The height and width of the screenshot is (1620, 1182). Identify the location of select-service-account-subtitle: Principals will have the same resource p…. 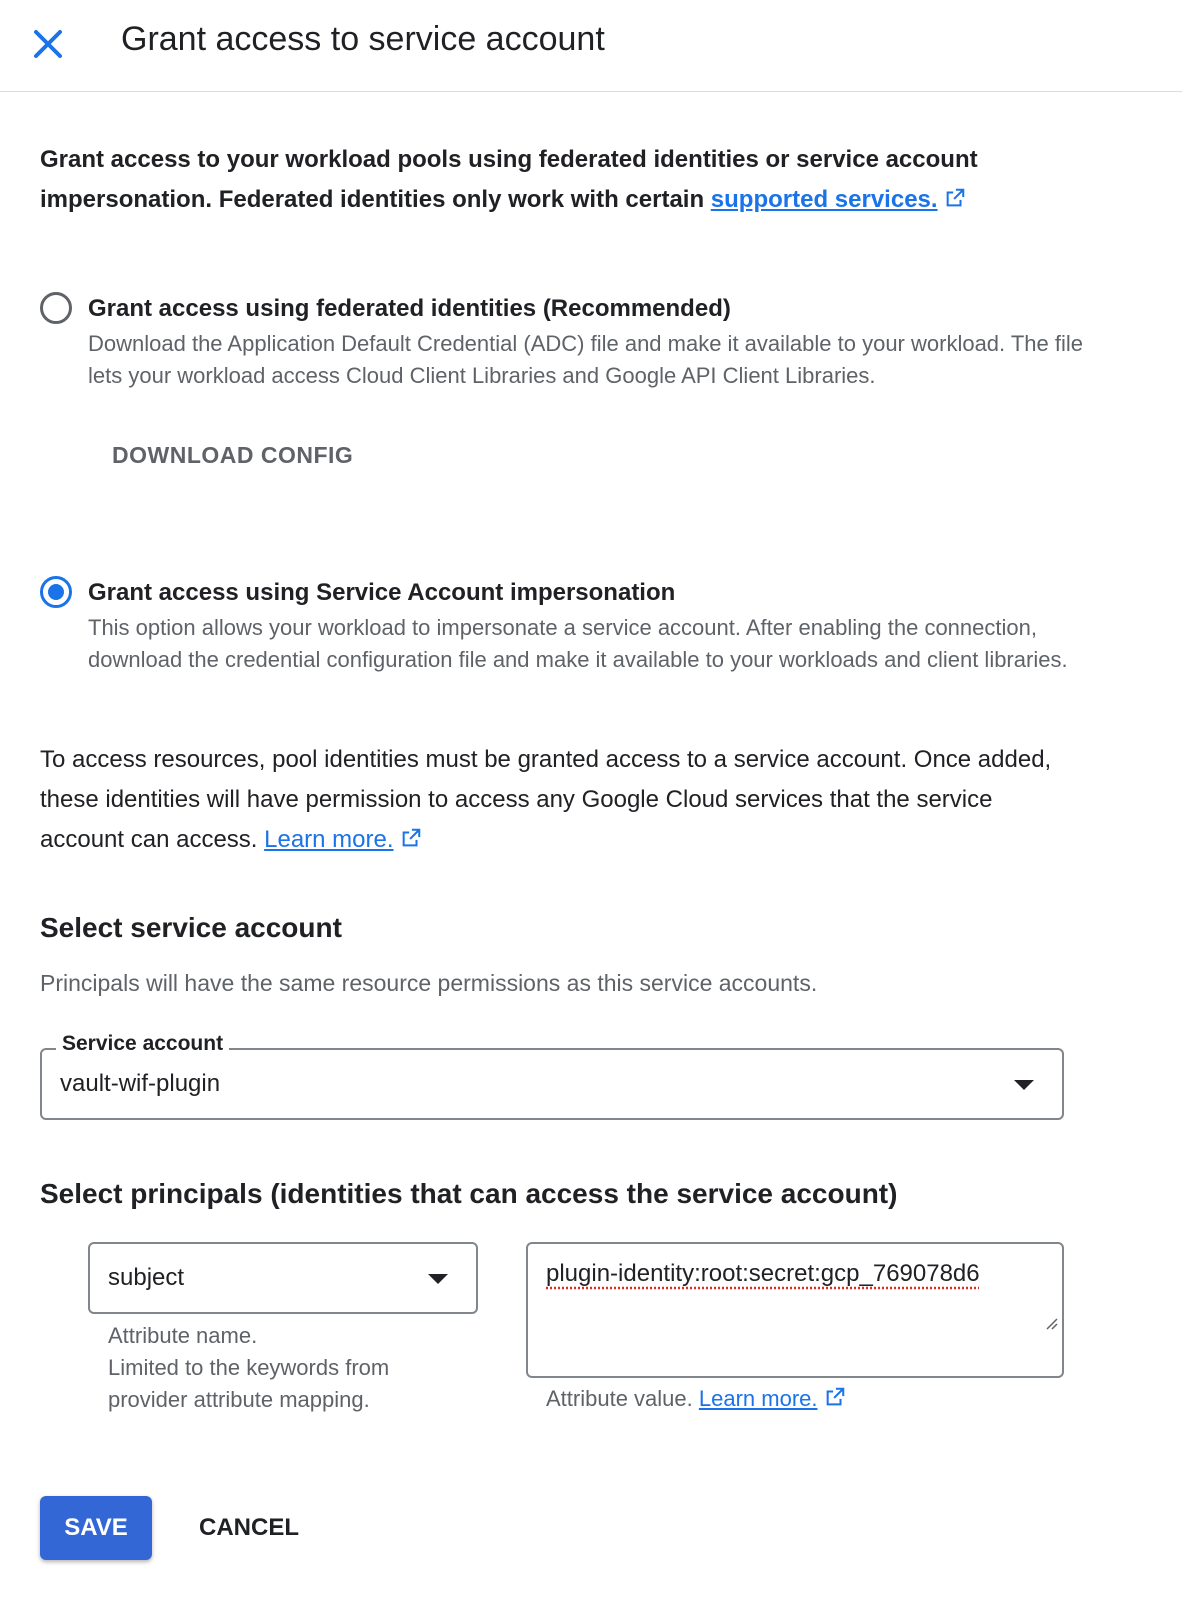
(429, 983).